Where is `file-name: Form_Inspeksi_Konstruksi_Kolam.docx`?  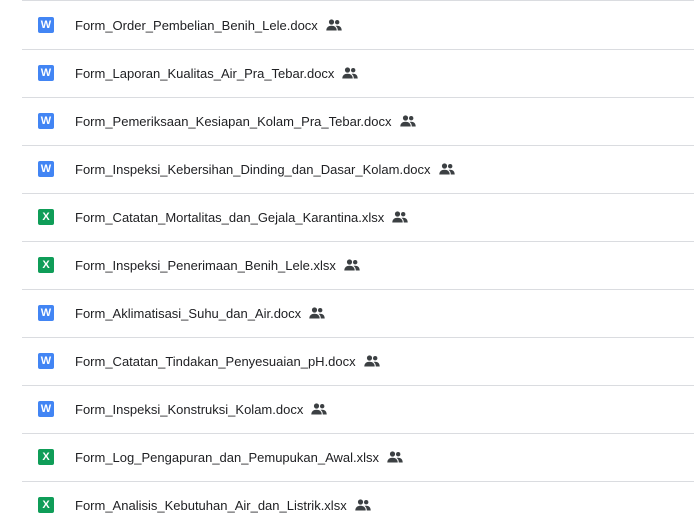
file-name: Form_Inspeksi_Konstruksi_Kolam.docx is located at coordinates (189, 409).